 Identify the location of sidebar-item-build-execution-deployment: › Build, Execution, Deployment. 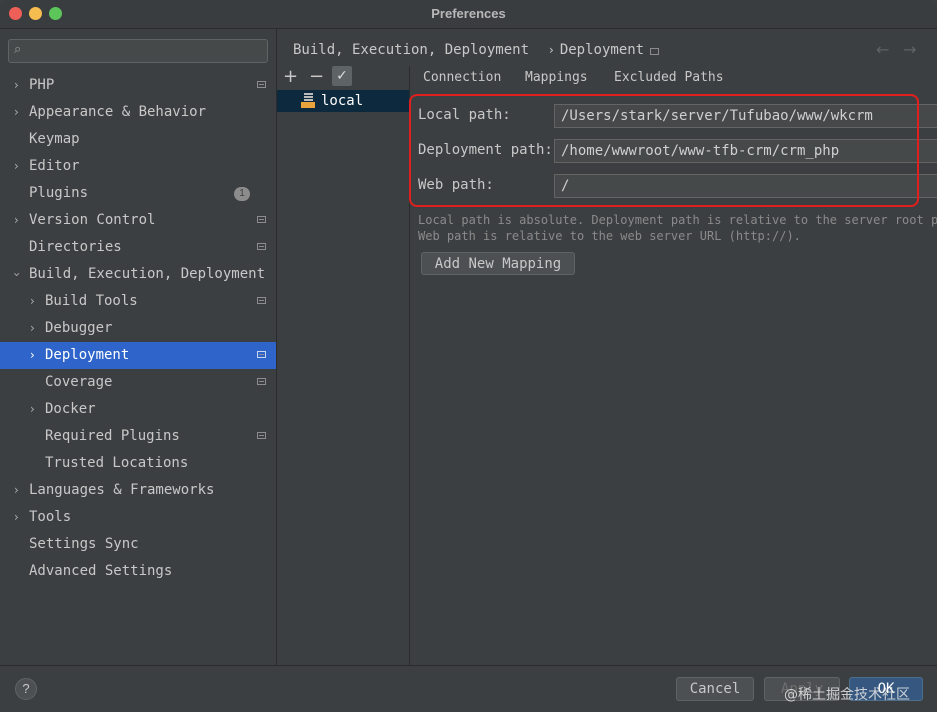
(138, 274).